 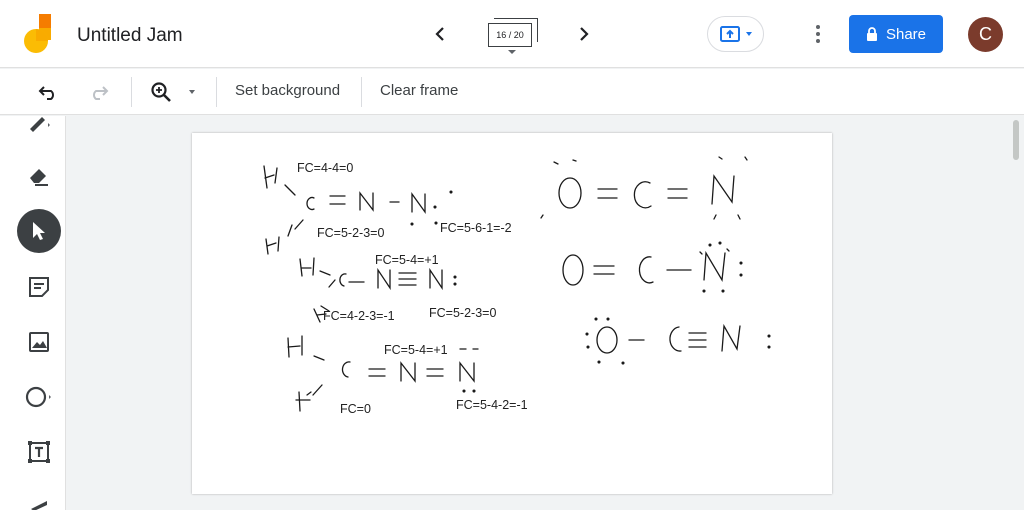 I want to click on undo-icon, so click(x=46, y=93).